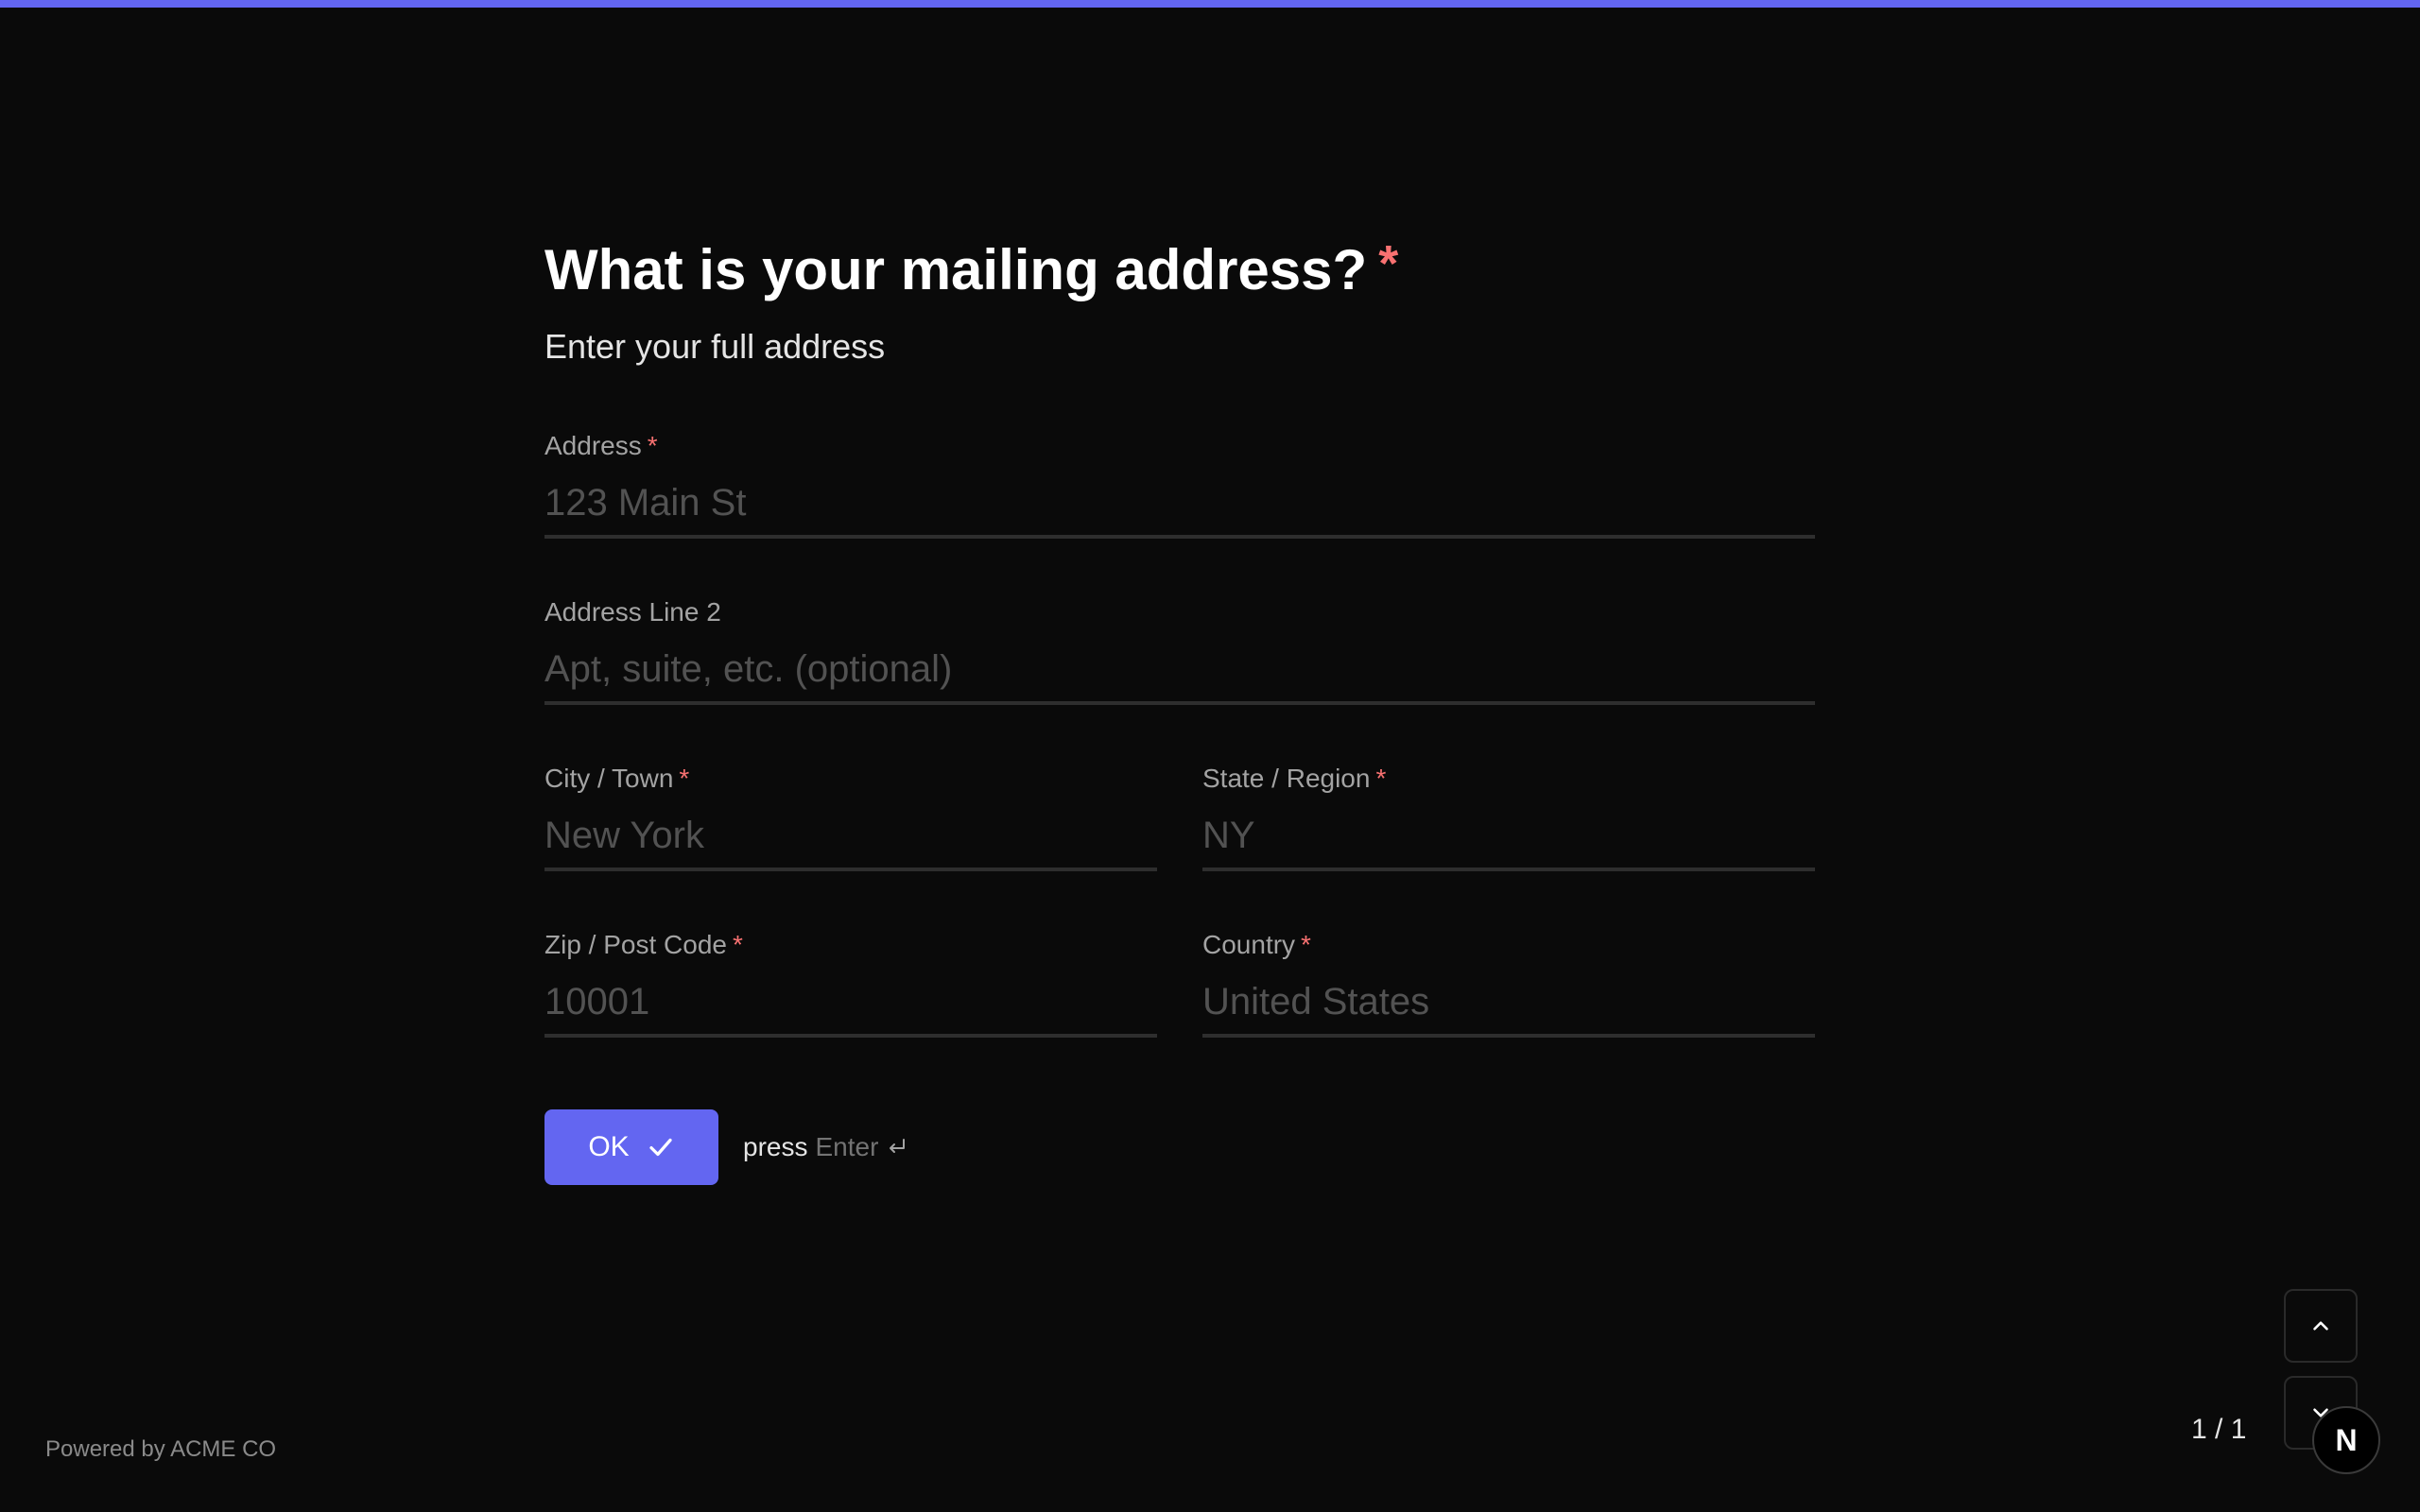 This screenshot has height=1512, width=2420. What do you see at coordinates (161, 1449) in the screenshot?
I see `powered-by-text: Powered by ACME CO` at bounding box center [161, 1449].